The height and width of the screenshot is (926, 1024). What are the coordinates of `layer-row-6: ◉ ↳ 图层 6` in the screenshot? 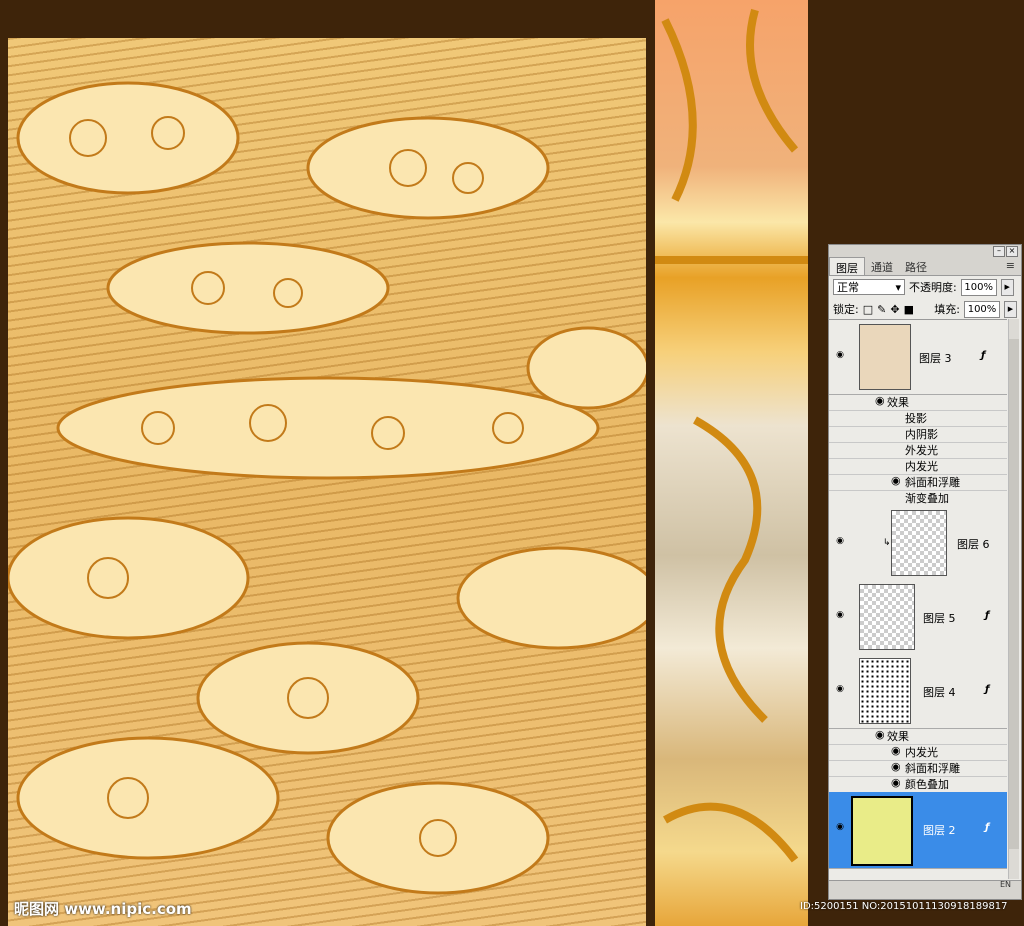 It's located at (918, 543).